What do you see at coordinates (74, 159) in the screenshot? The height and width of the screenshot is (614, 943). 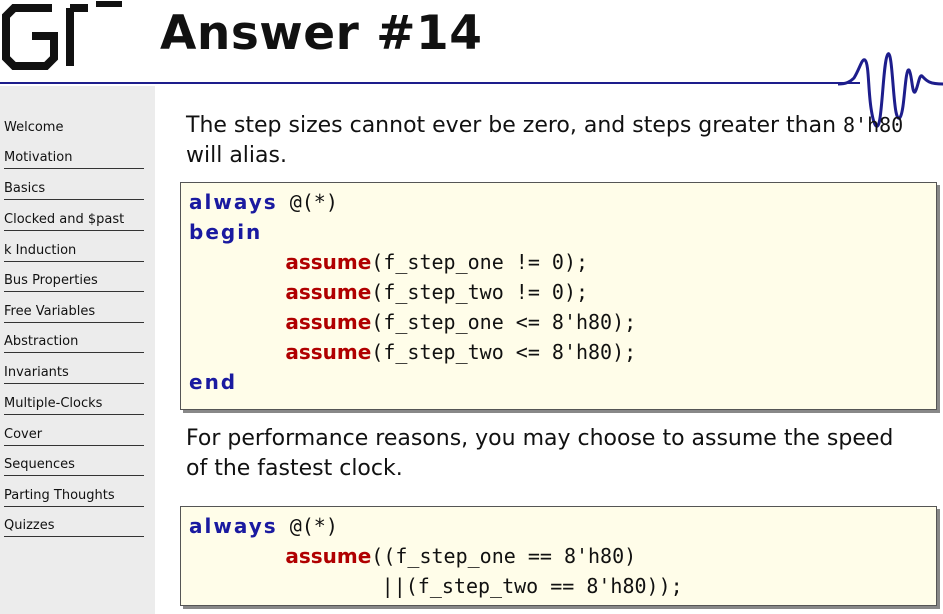 I see `sidebar-item-motivation: Motivation` at bounding box center [74, 159].